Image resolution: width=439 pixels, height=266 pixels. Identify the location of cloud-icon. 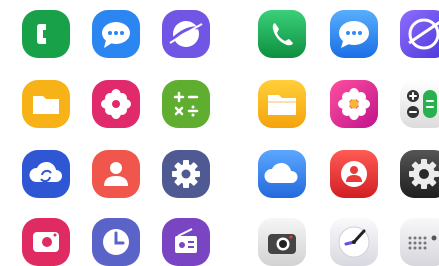
(282, 174).